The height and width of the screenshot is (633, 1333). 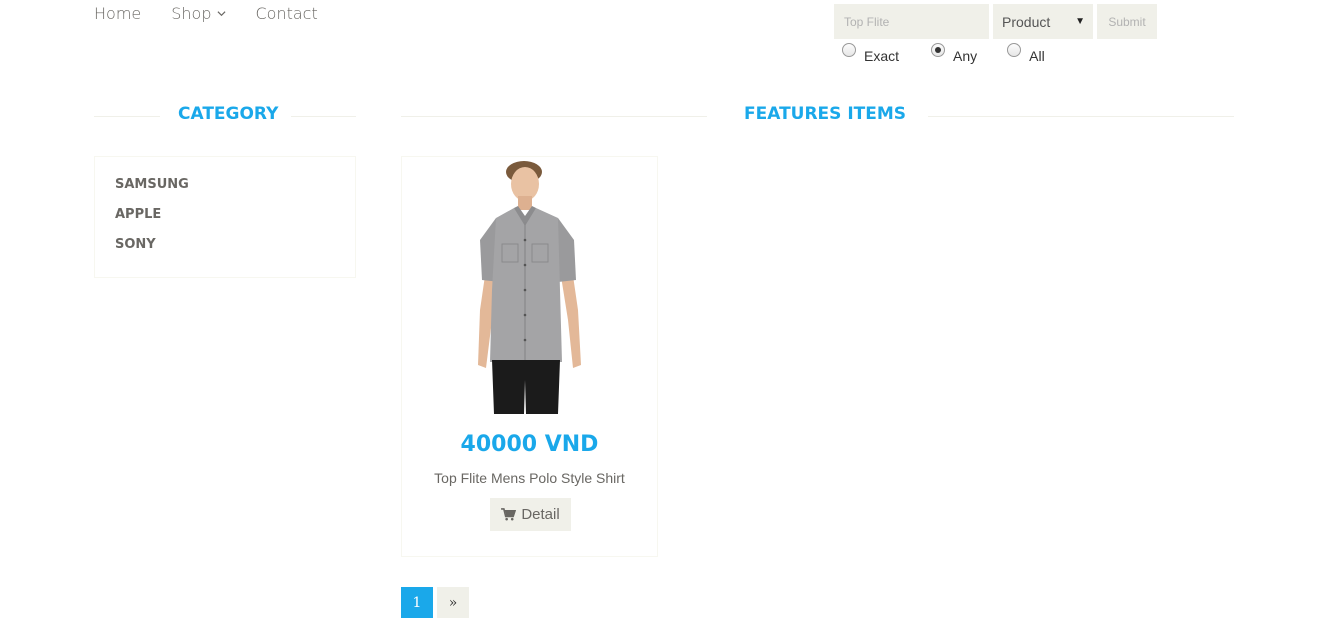 What do you see at coordinates (1127, 21) in the screenshot?
I see `search-submit-button: Submit` at bounding box center [1127, 21].